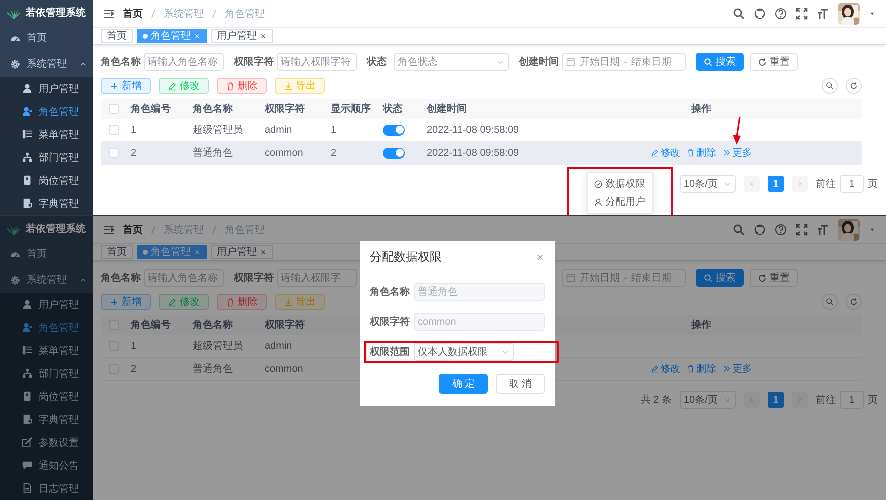 Image resolution: width=886 pixels, height=500 pixels. I want to click on menu-item: 数据权限, so click(620, 184).